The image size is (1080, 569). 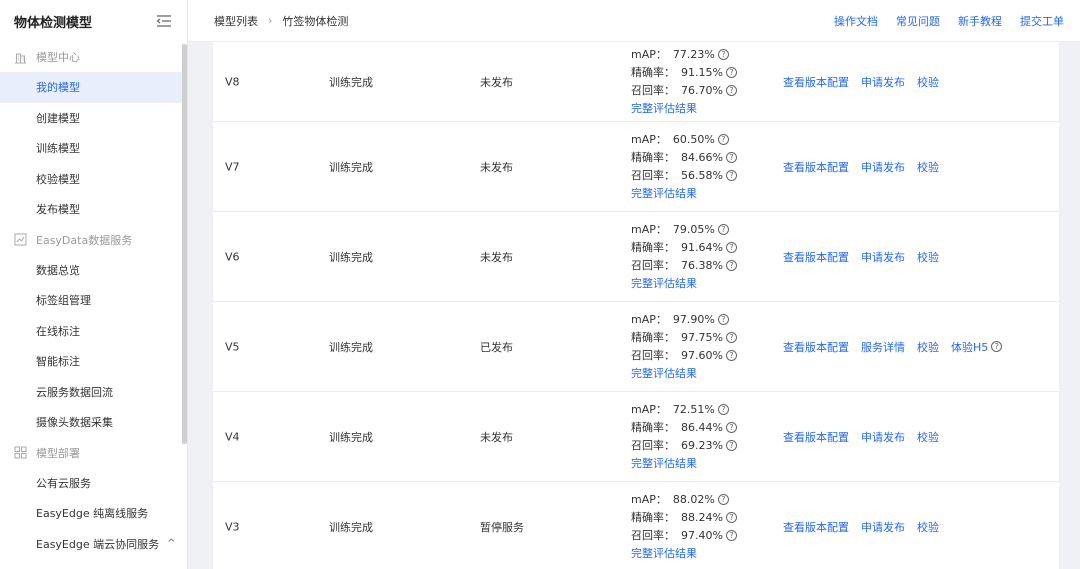 I want to click on sidebar-item: 数据总览, so click(x=93, y=270).